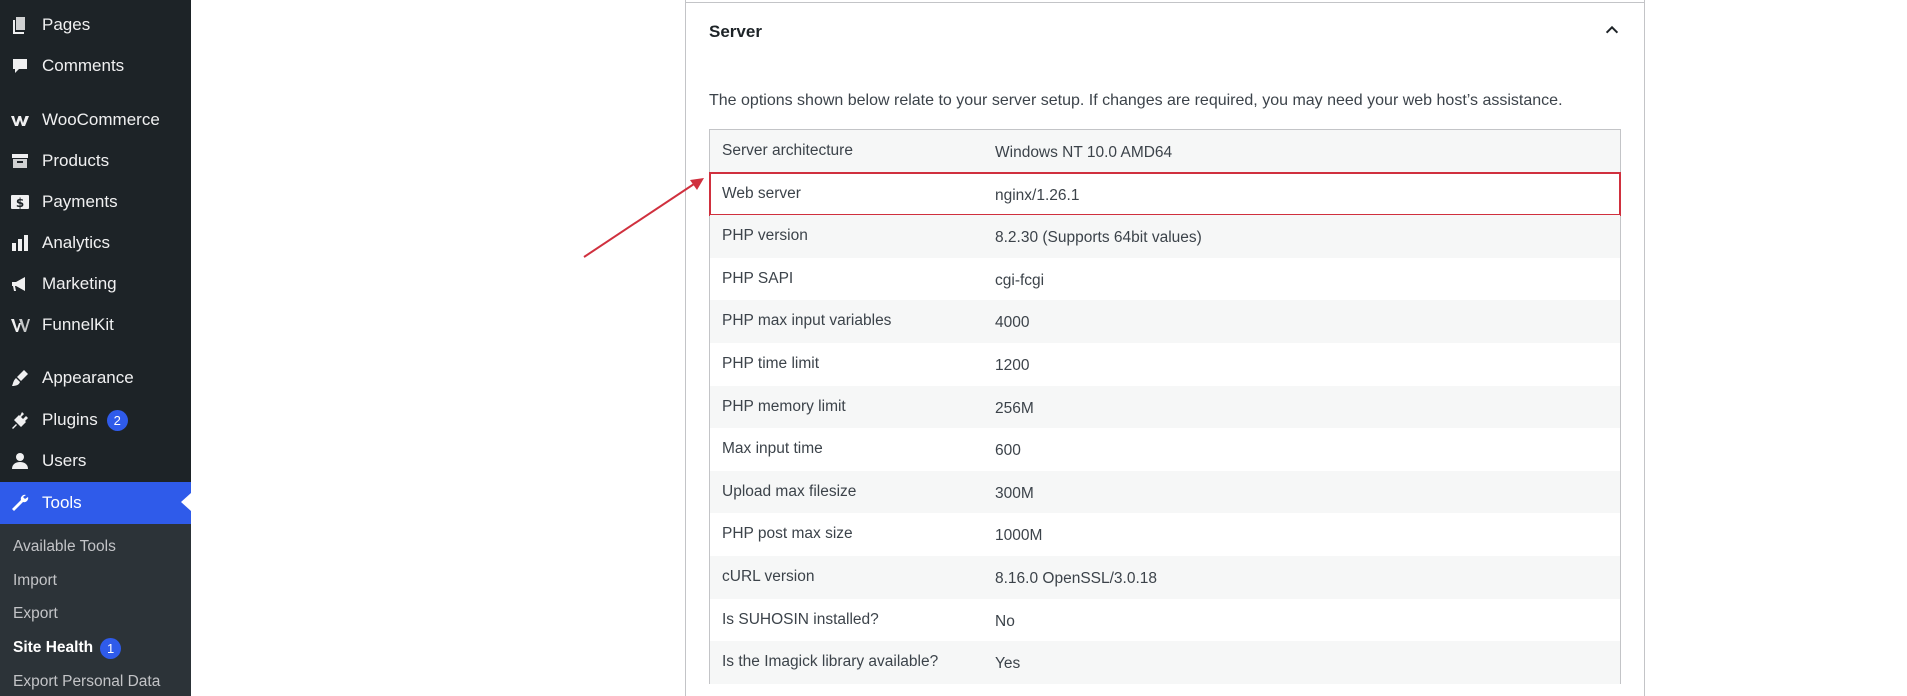  What do you see at coordinates (64, 547) in the screenshot?
I see `submenu-available-tools: Available Tools` at bounding box center [64, 547].